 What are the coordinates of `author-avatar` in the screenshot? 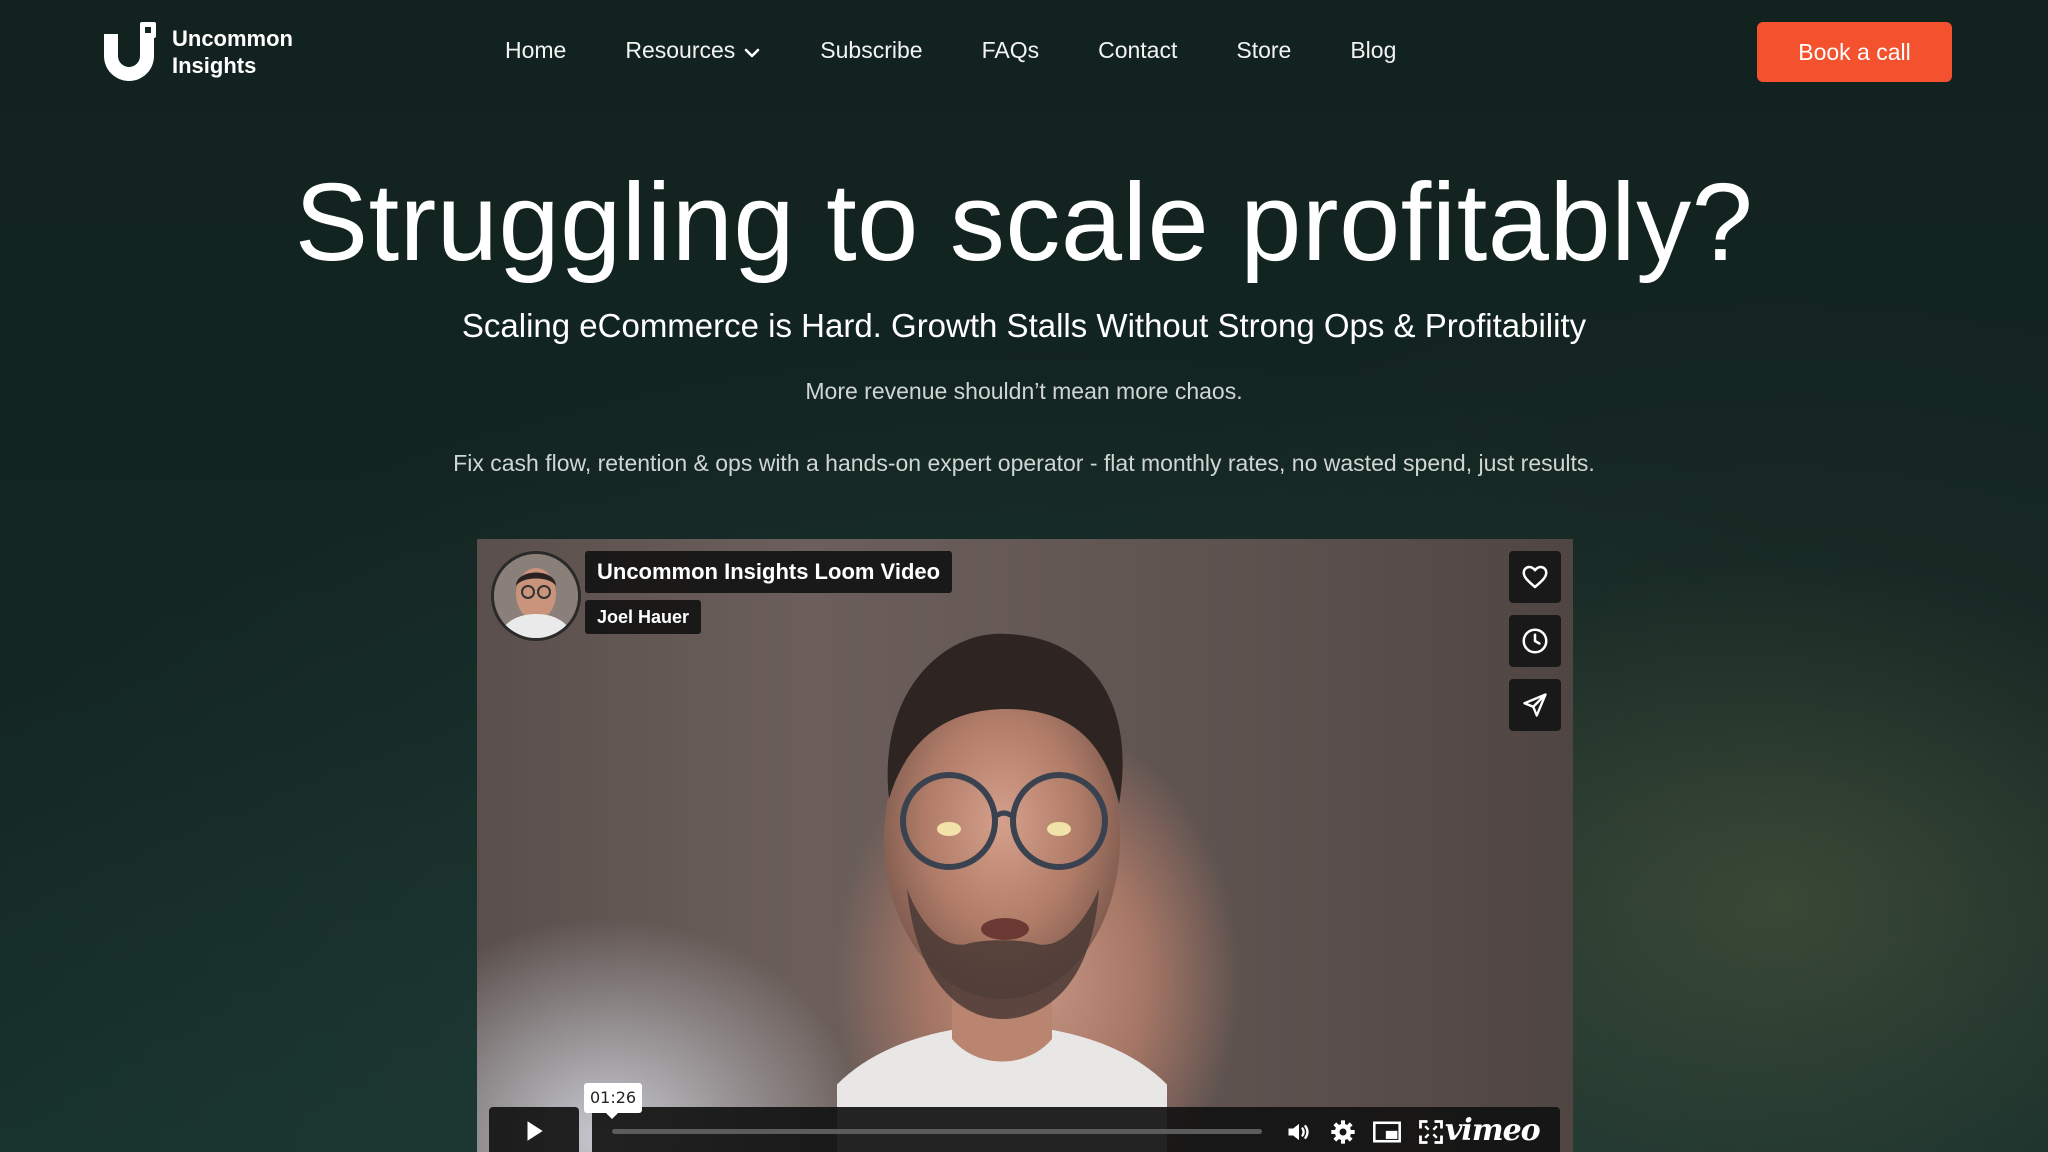 It's located at (536, 596).